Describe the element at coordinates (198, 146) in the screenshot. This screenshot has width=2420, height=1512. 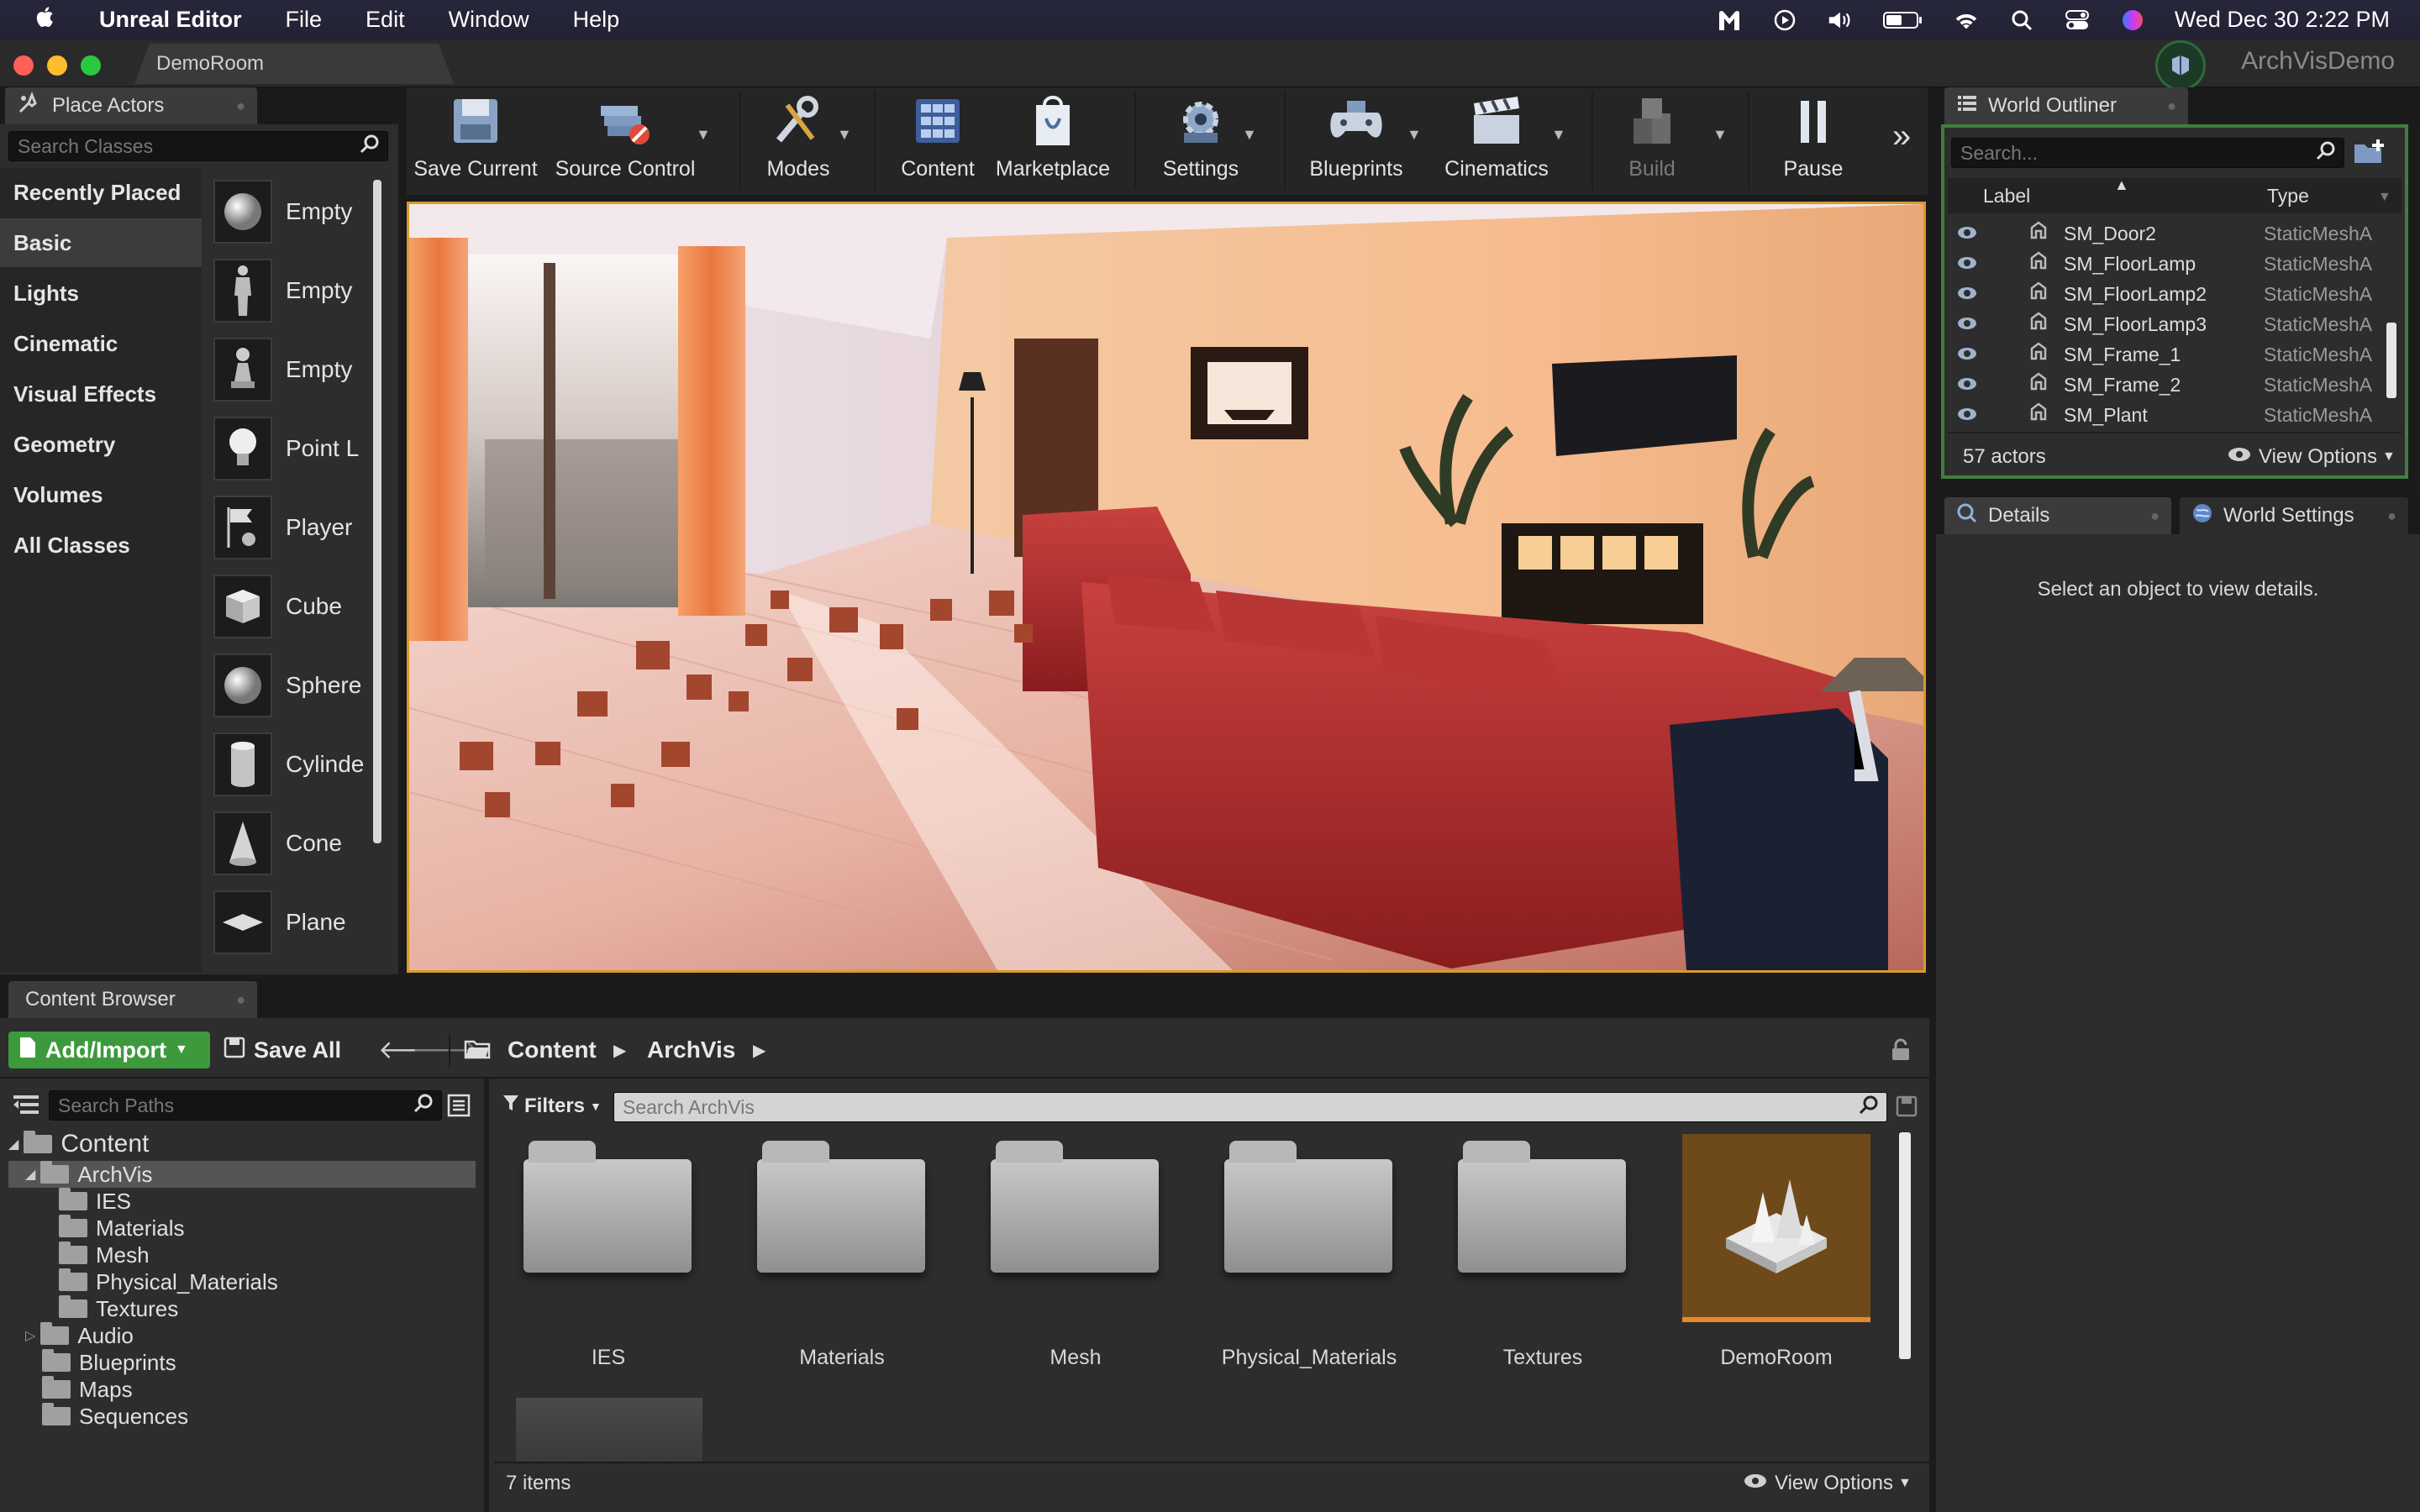
I see `search-classes-input: Search Classes` at that location.